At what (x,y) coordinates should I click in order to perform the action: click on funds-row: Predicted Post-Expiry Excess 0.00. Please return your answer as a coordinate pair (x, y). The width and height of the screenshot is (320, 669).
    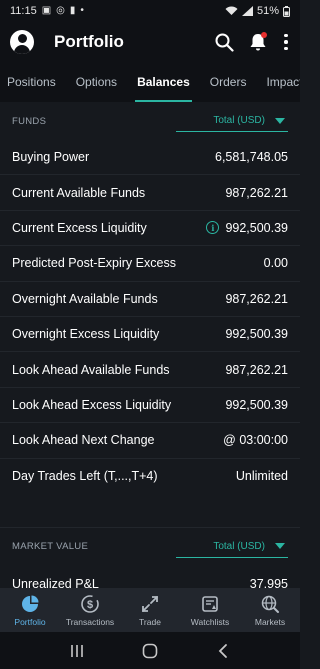
    Looking at the image, I should click on (150, 264).